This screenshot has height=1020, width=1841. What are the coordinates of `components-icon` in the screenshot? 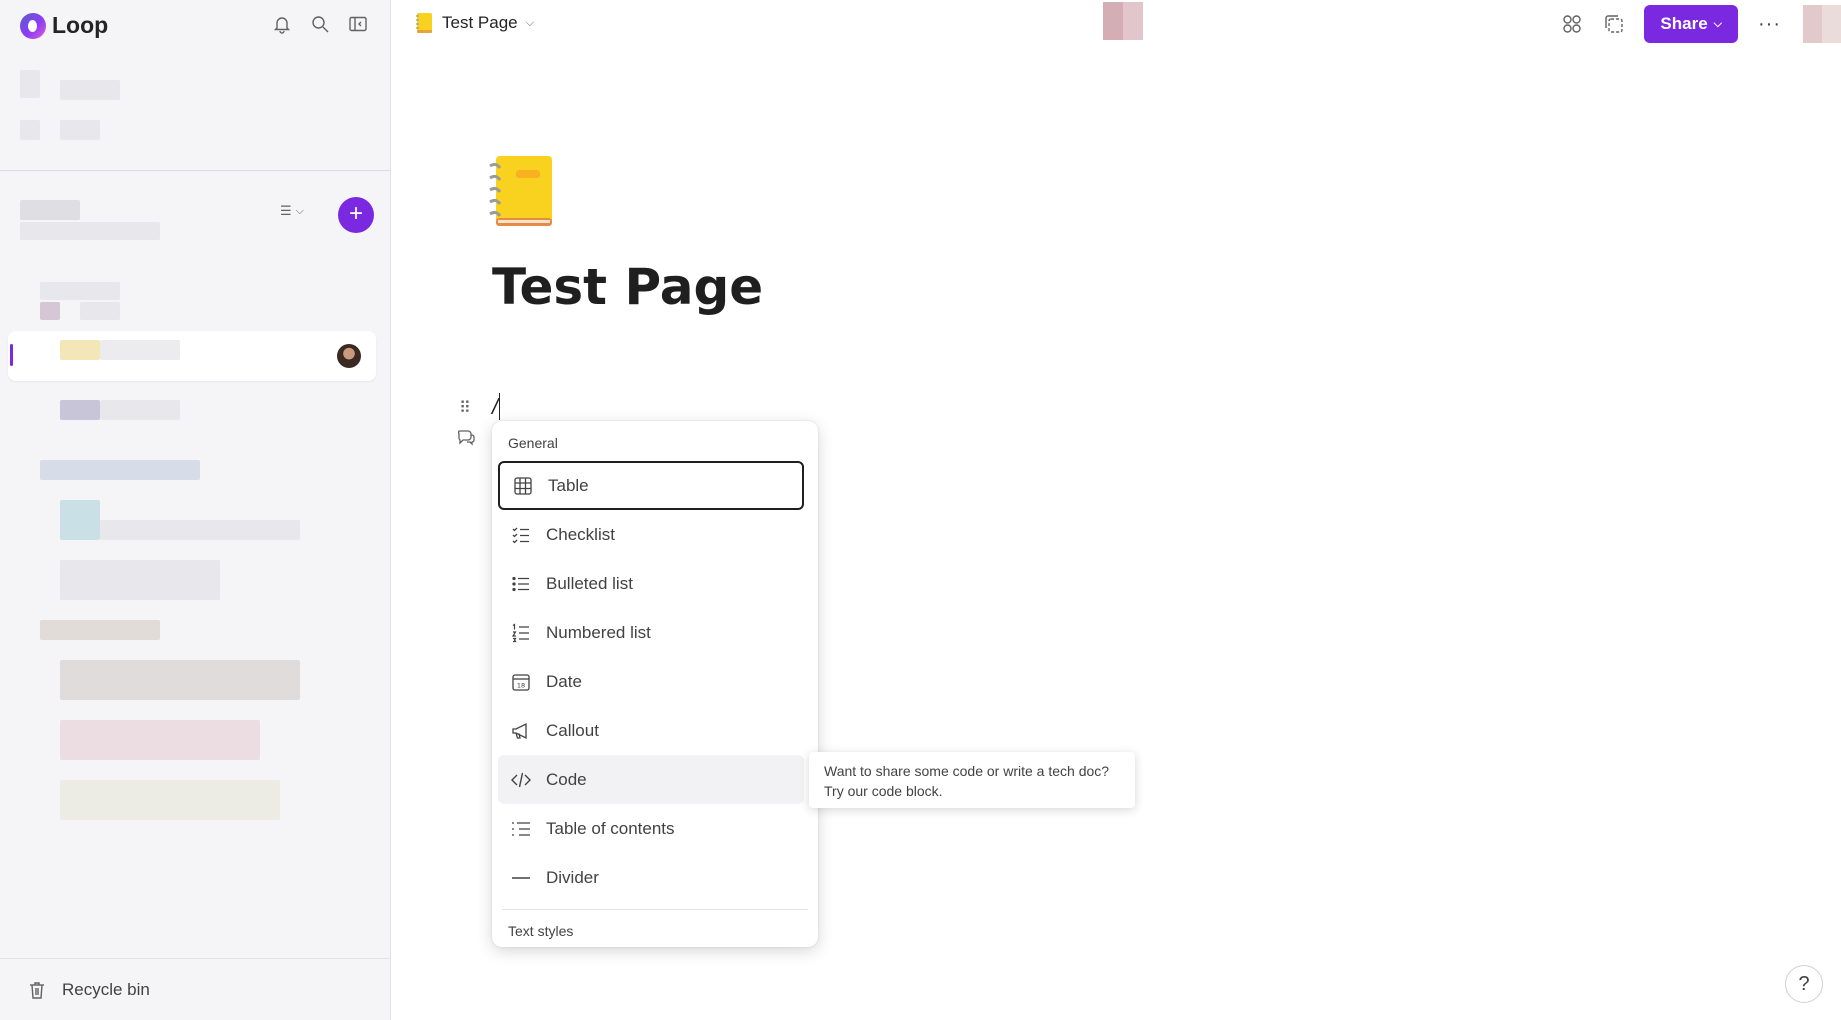 It's located at (1572, 24).